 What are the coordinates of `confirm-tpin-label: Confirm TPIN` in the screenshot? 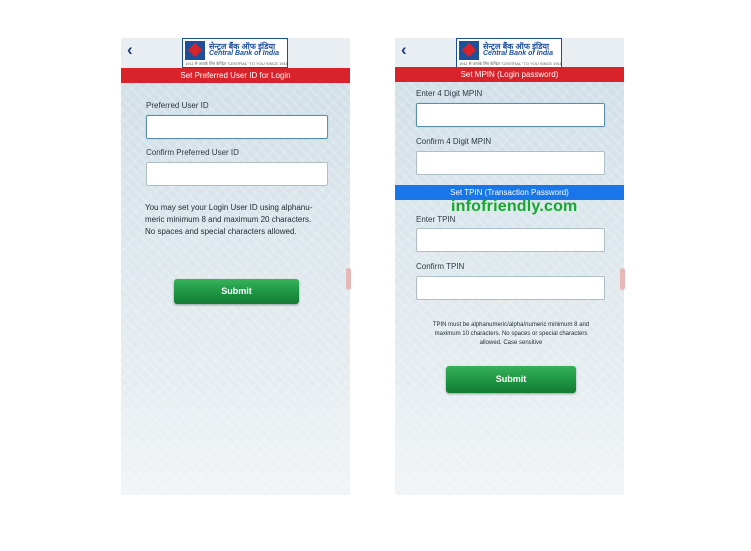 It's located at (440, 266).